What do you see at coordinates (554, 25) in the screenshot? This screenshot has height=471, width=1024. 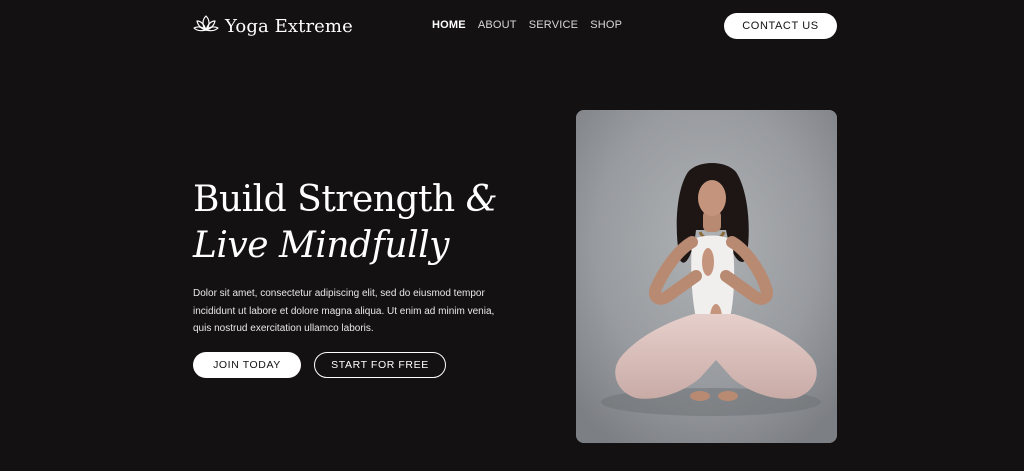 I see `nav-item-service: SERVICE` at bounding box center [554, 25].